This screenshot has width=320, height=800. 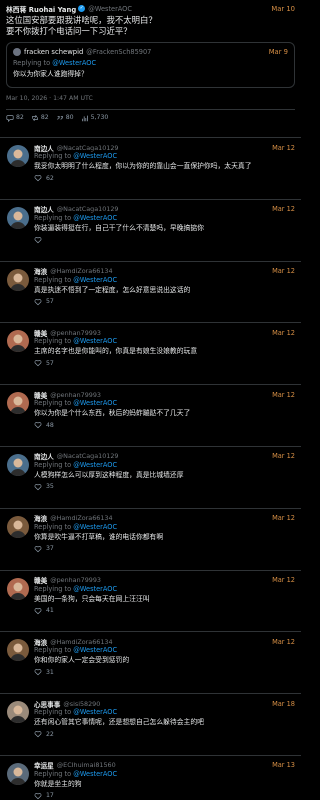 What do you see at coordinates (164, 672) in the screenshot?
I see `reply-likes: 31` at bounding box center [164, 672].